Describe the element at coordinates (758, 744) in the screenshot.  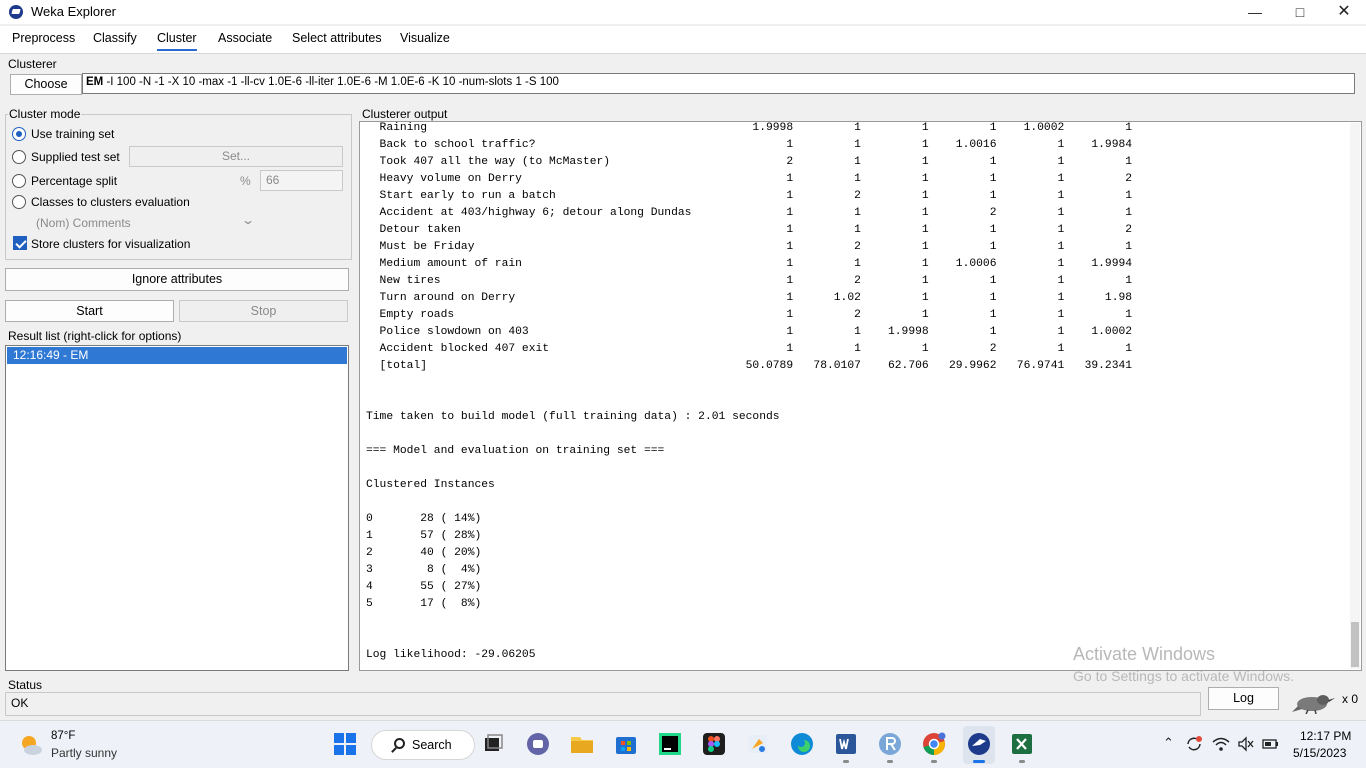
I see `paint-icon` at that location.